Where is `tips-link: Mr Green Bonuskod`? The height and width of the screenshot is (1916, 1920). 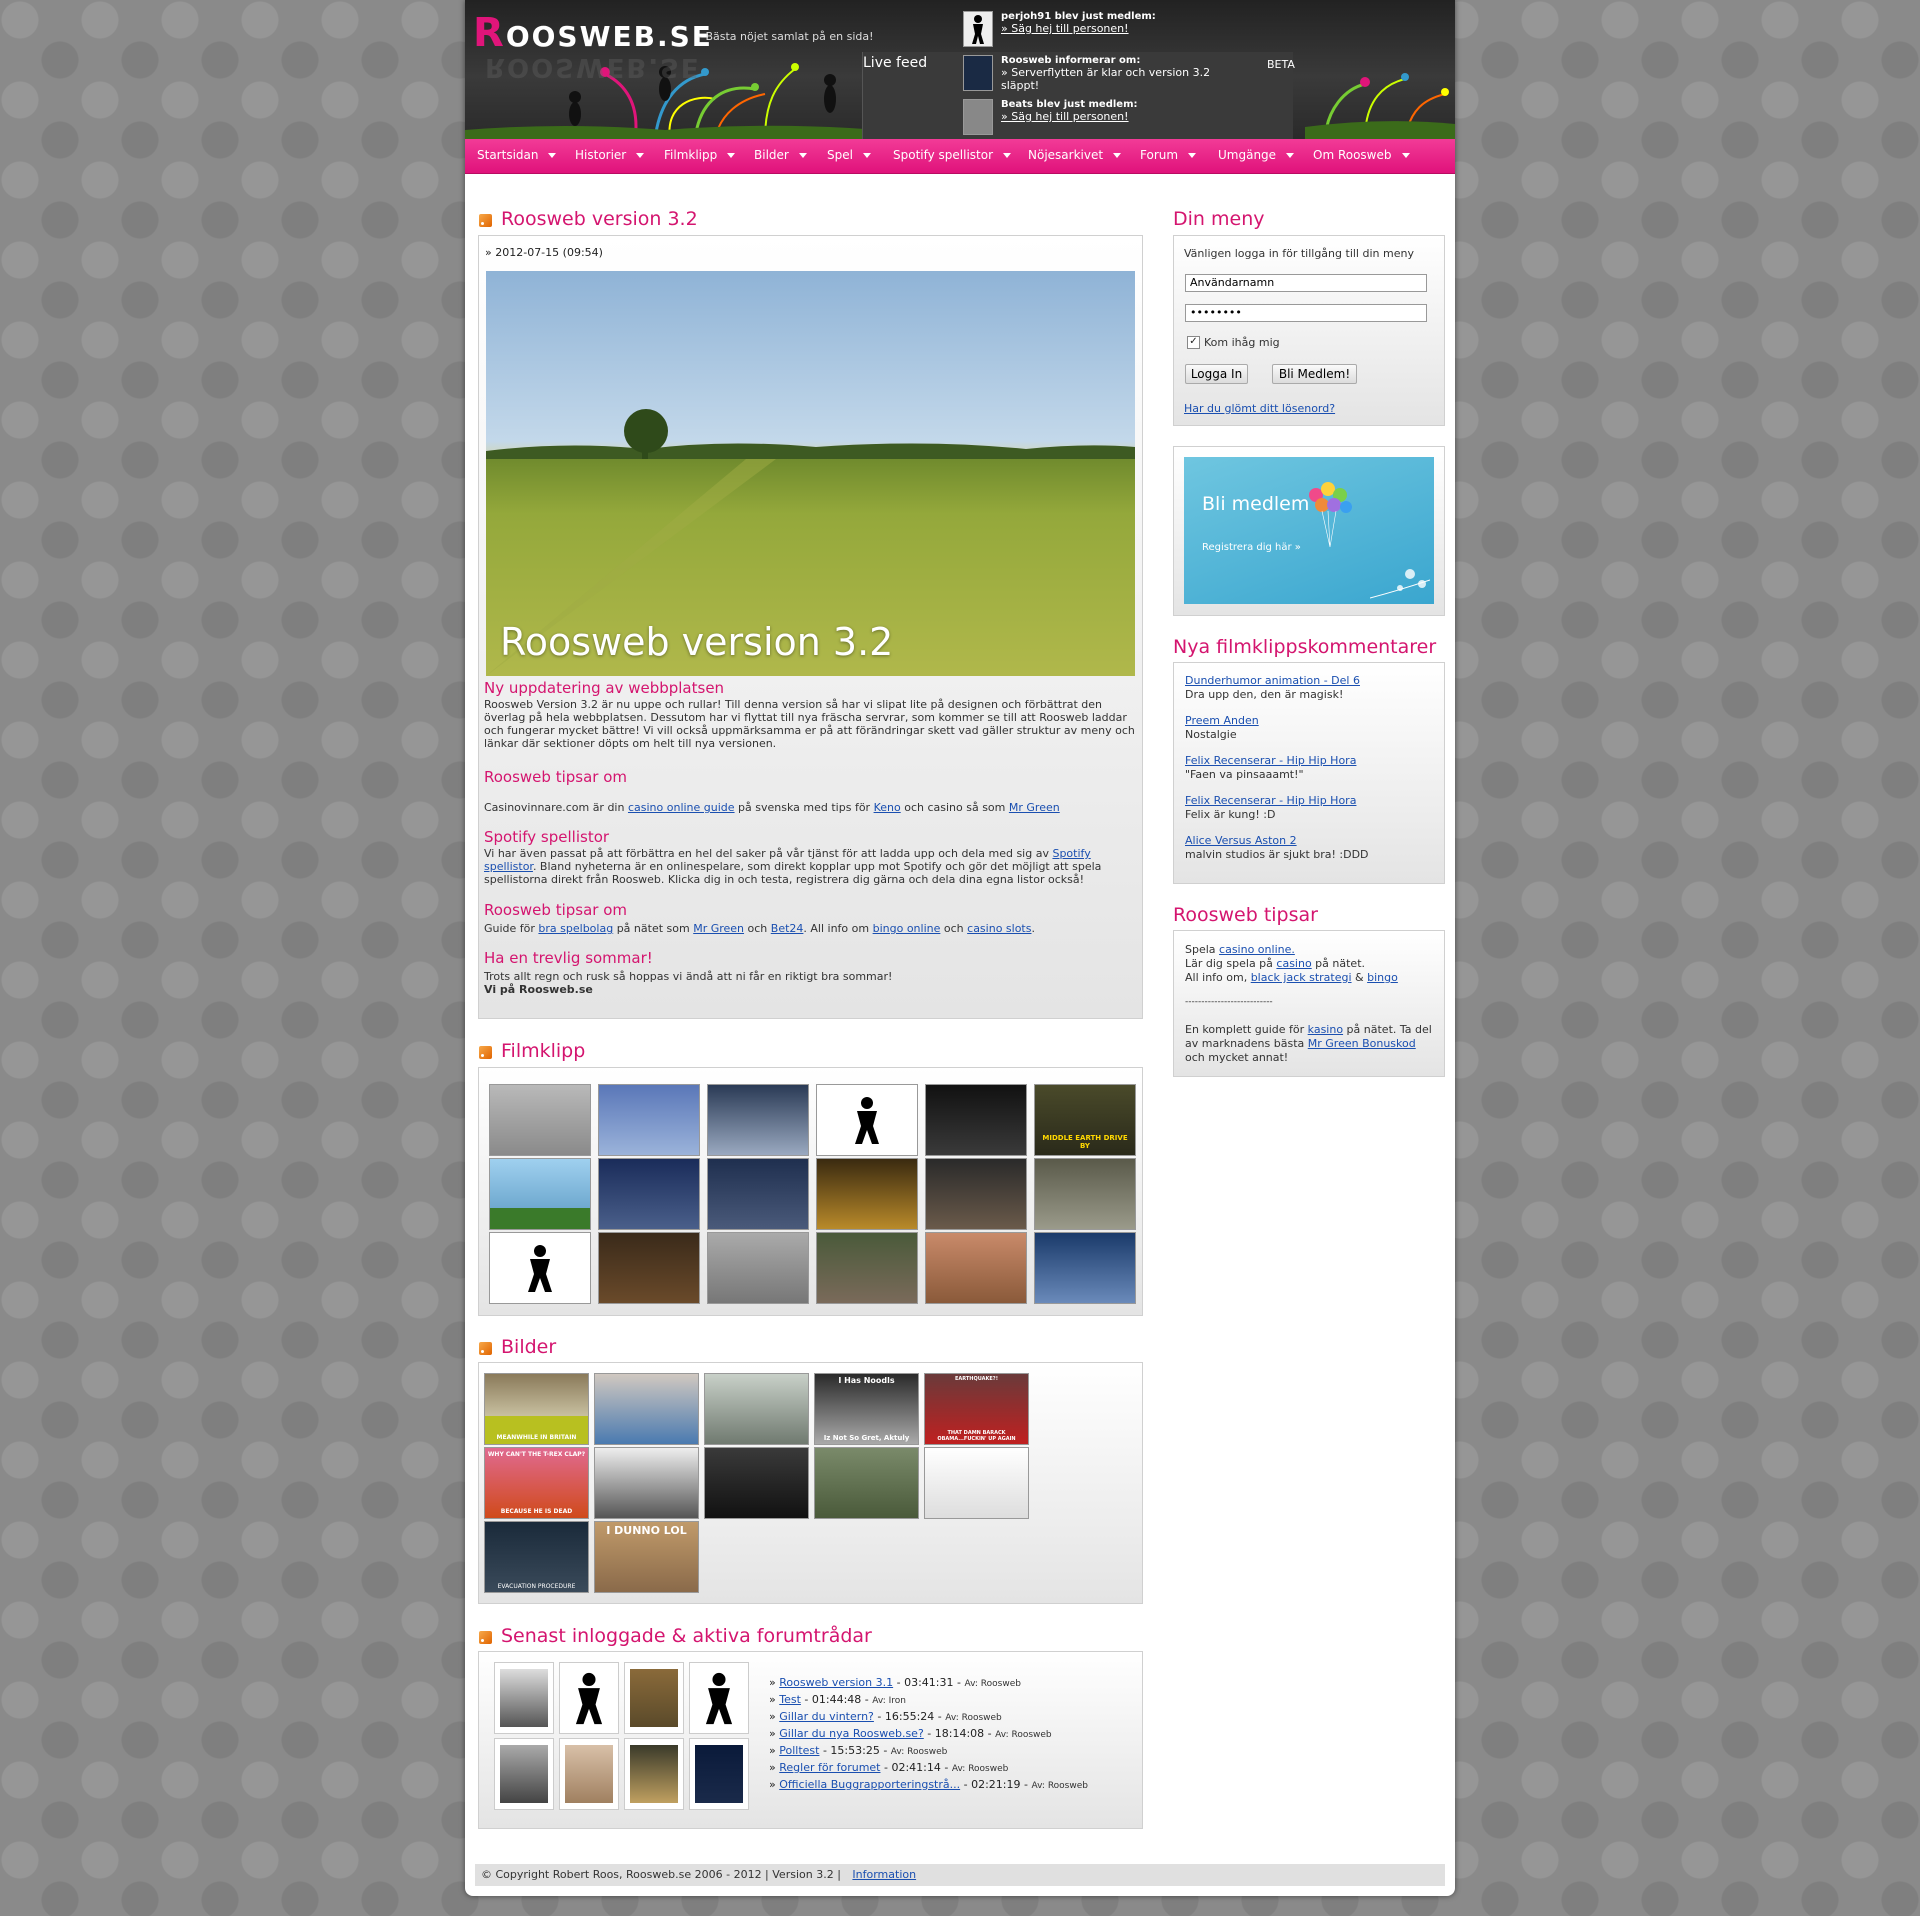
tips-link: Mr Green Bonuskod is located at coordinates (1362, 1043).